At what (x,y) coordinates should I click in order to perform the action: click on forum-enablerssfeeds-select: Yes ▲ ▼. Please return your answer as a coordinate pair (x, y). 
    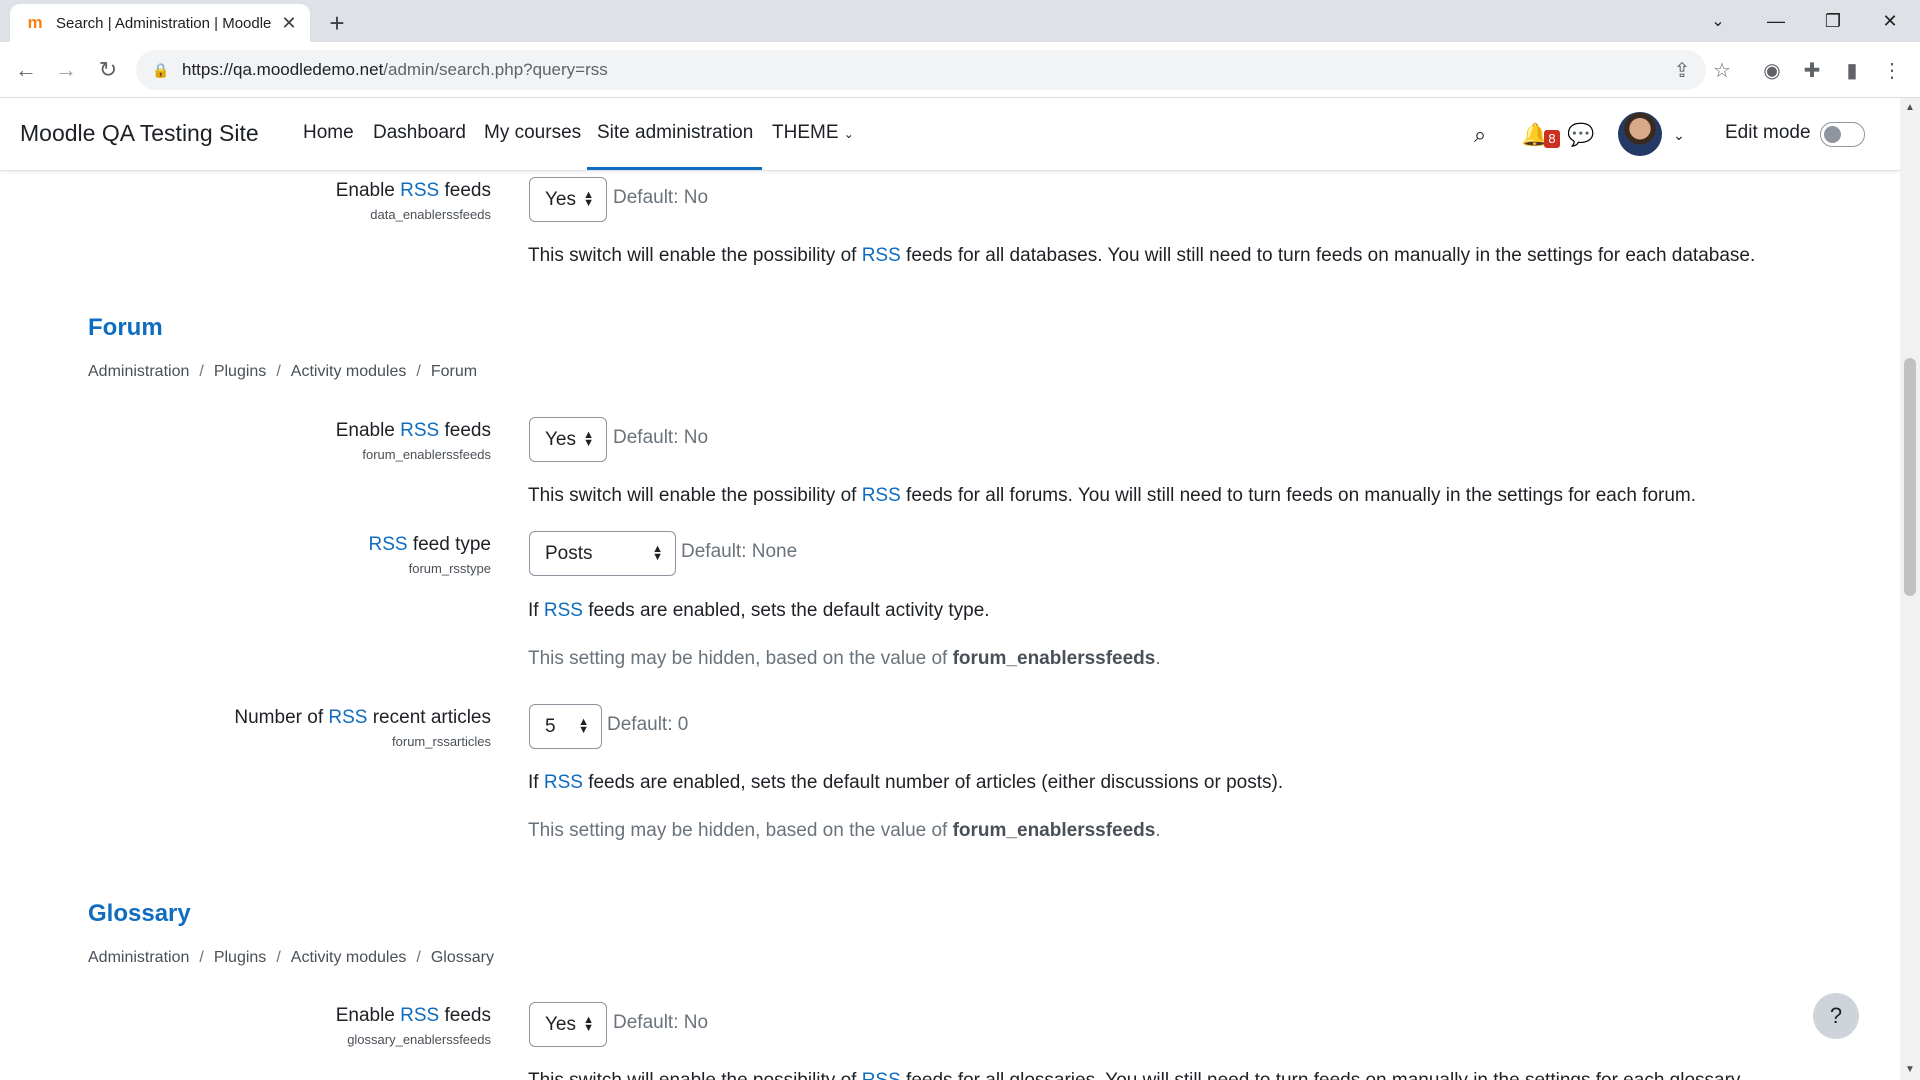
    Looking at the image, I should click on (568, 439).